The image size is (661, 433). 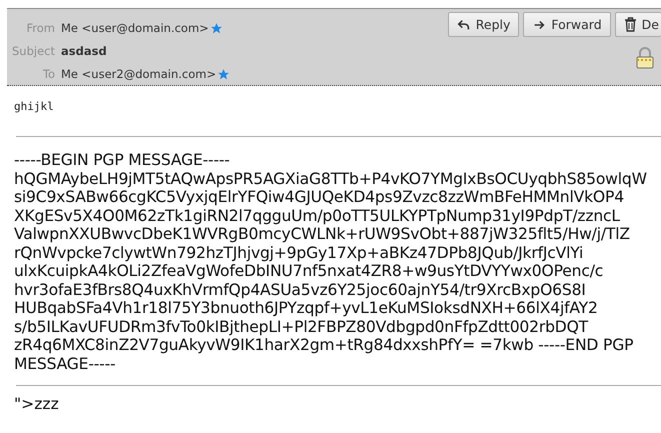 What do you see at coordinates (484, 24) in the screenshot?
I see `reply-button: Reply` at bounding box center [484, 24].